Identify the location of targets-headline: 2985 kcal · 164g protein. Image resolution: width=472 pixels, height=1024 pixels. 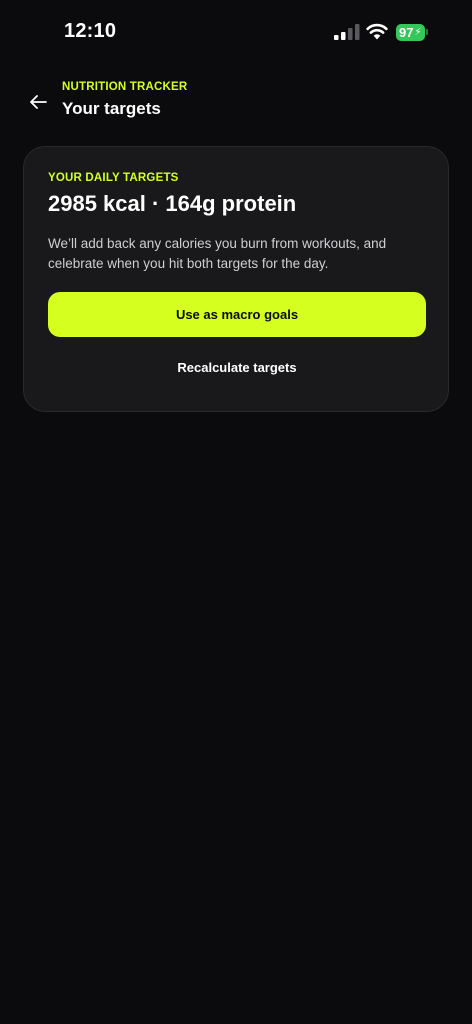
(172, 203).